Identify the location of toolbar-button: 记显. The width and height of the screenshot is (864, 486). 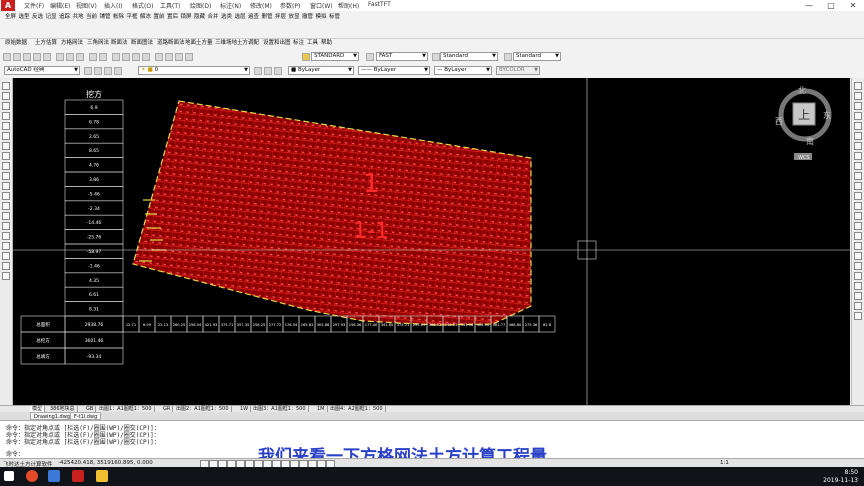
(51, 17).